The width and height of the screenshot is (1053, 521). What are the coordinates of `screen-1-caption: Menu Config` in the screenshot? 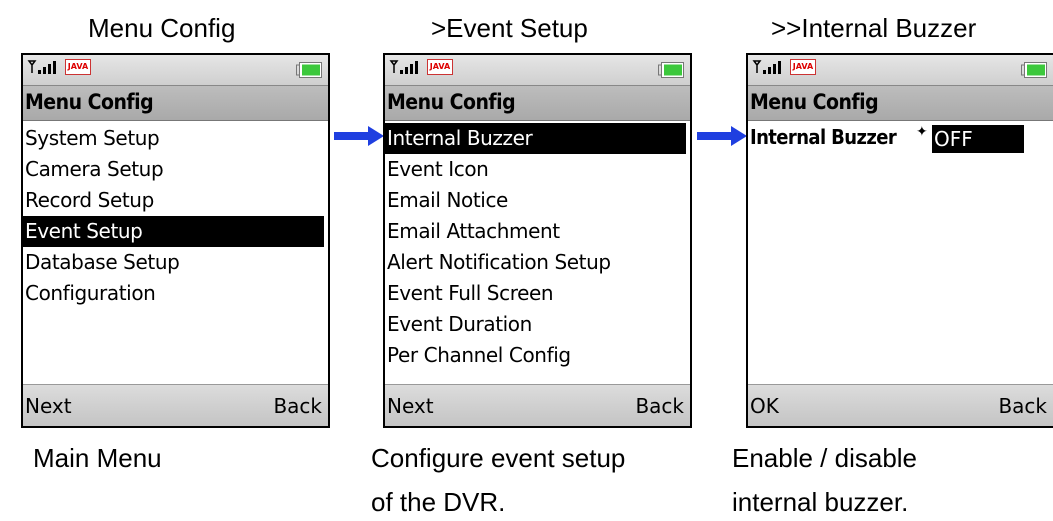 It's located at (162, 28).